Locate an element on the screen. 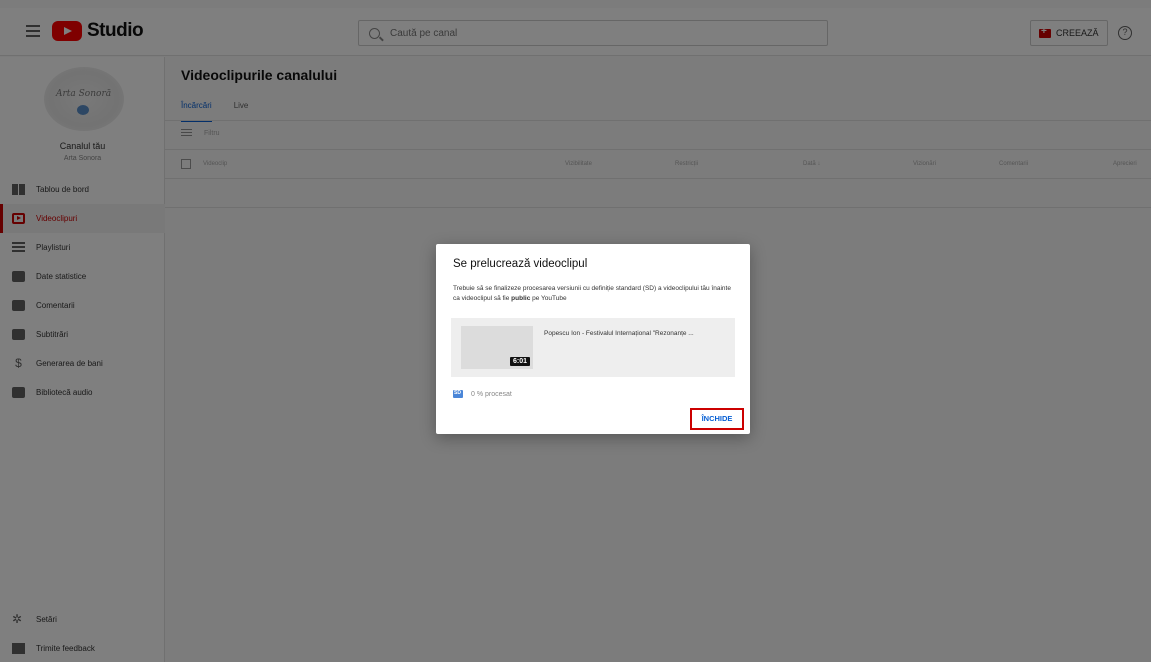  video-thumbnail: 6:01 is located at coordinates (497, 347).